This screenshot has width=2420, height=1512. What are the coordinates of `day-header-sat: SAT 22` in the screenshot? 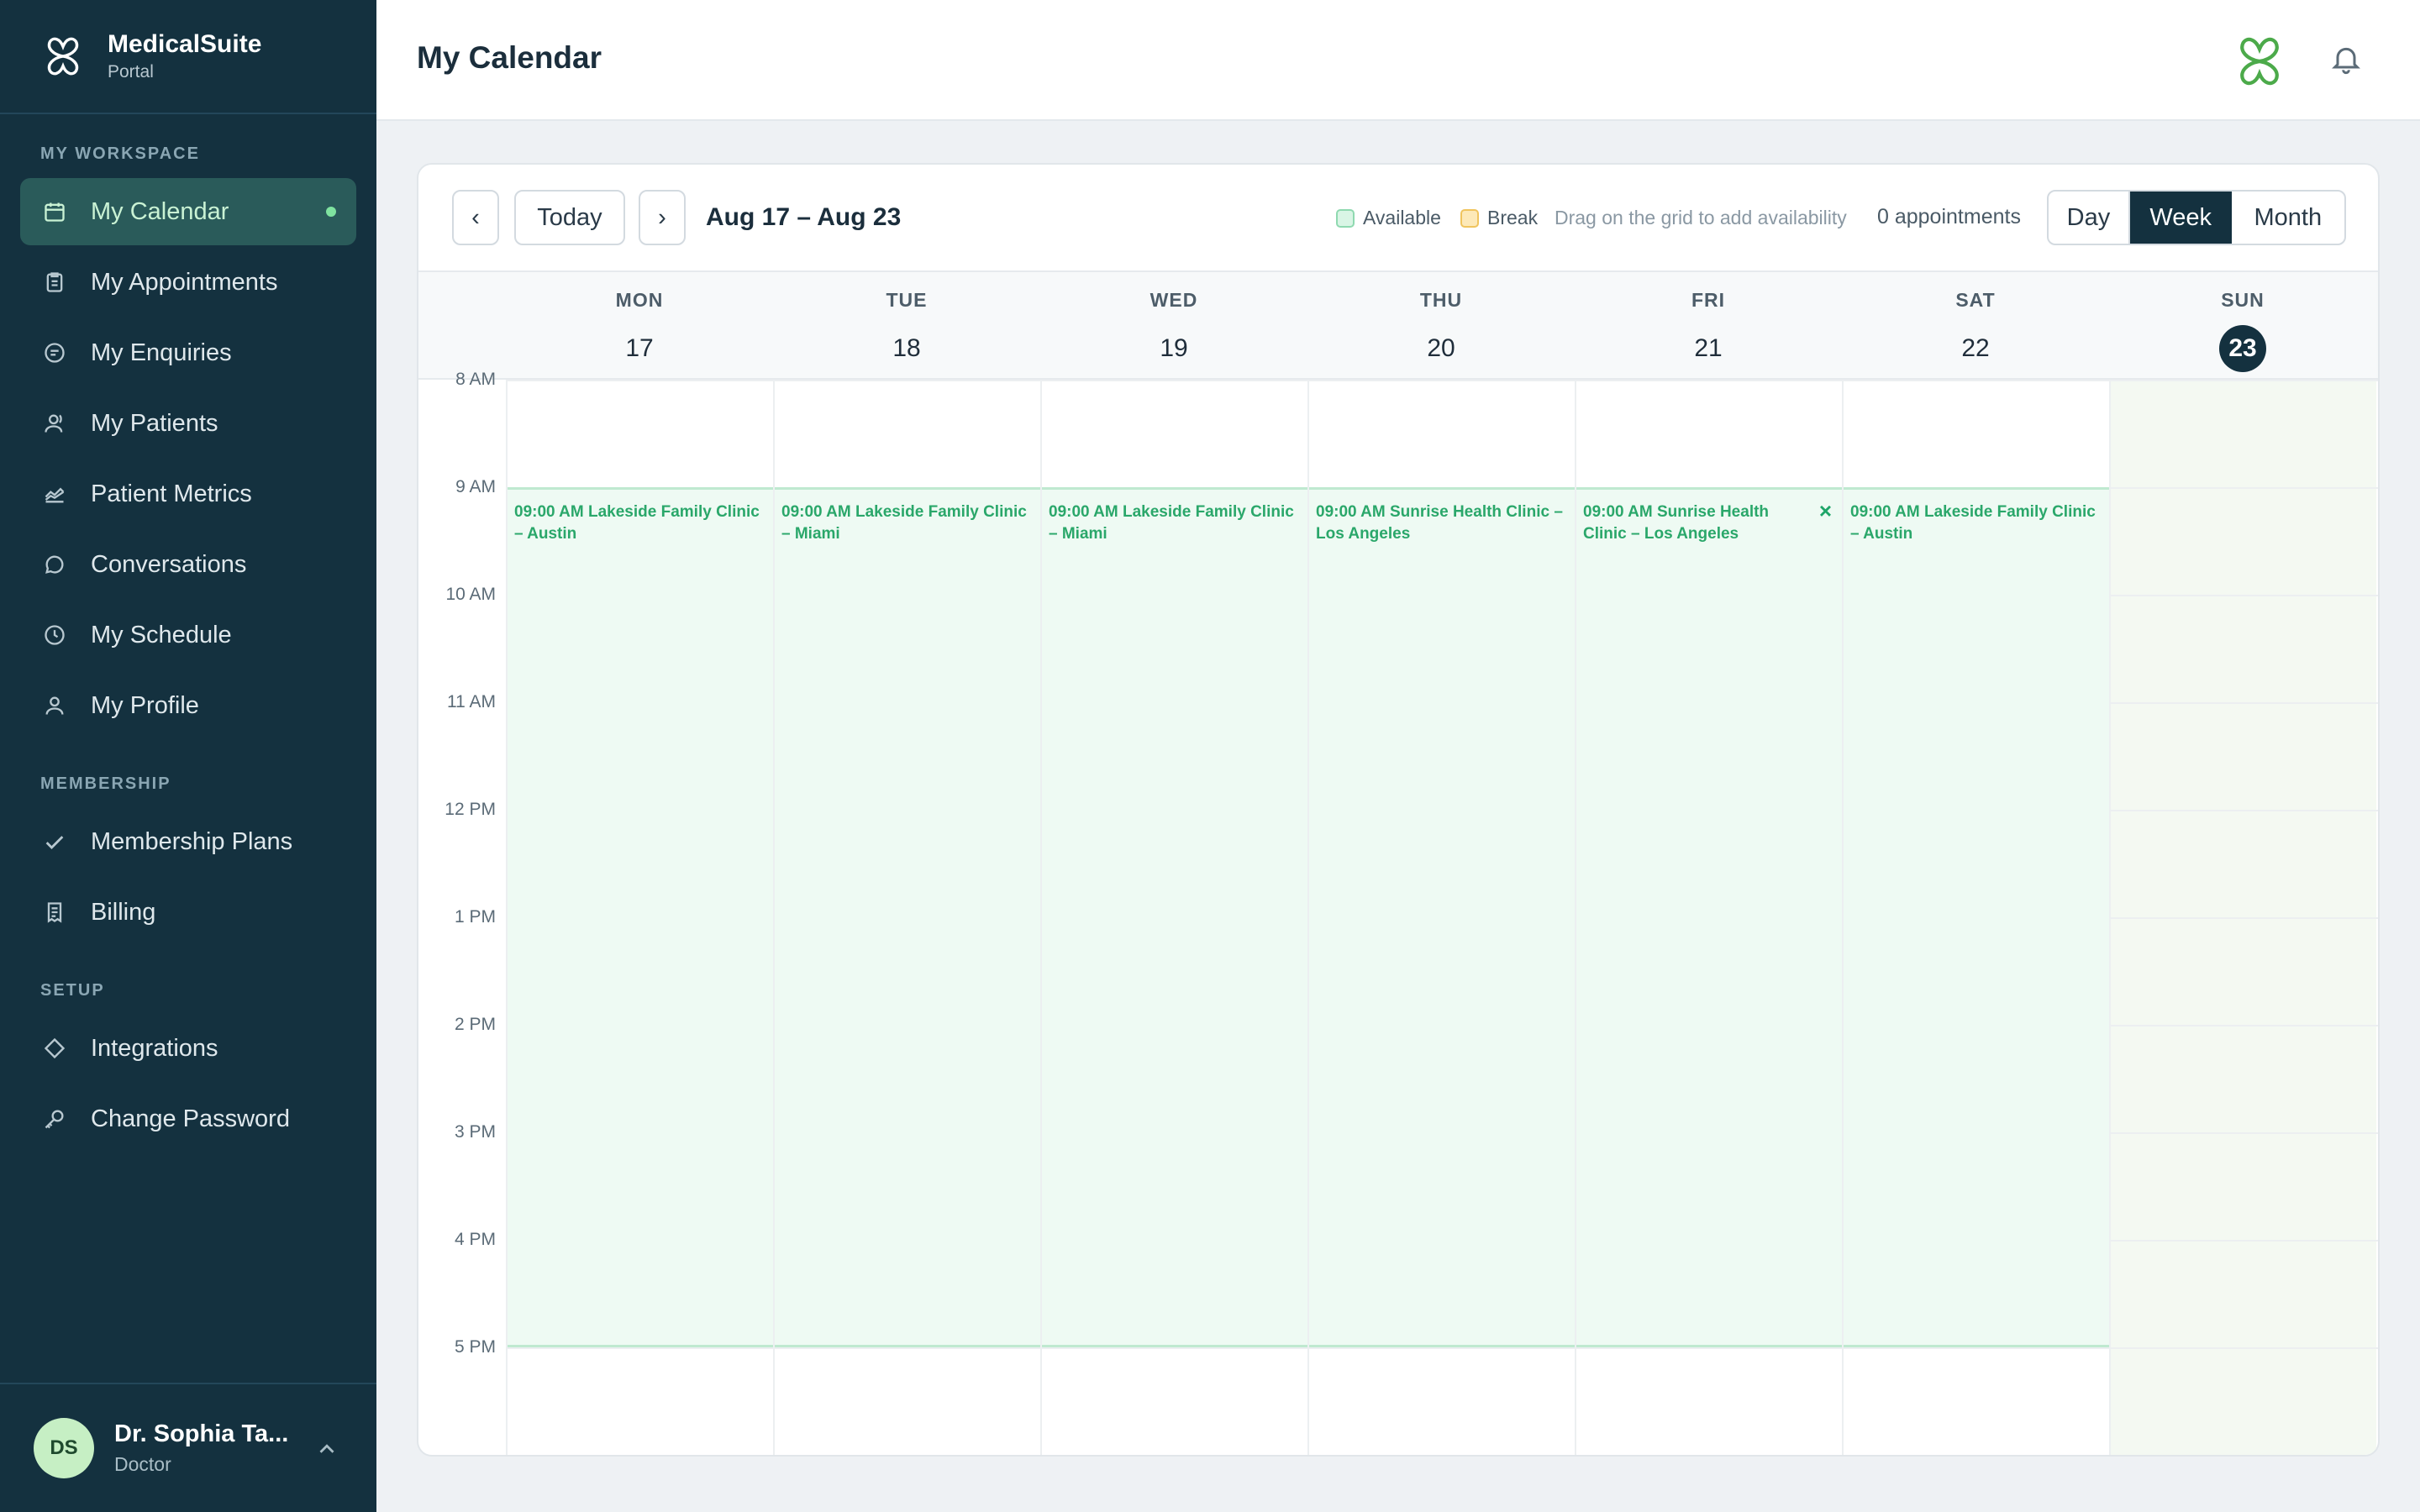 It's located at (1976, 326).